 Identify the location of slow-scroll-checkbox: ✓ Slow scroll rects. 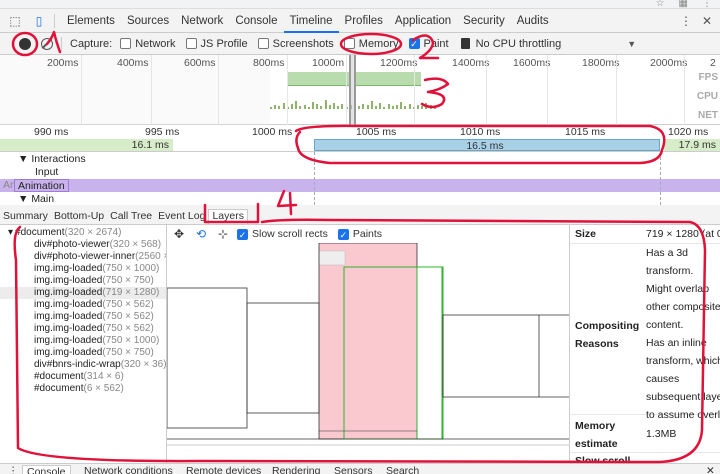
(282, 234).